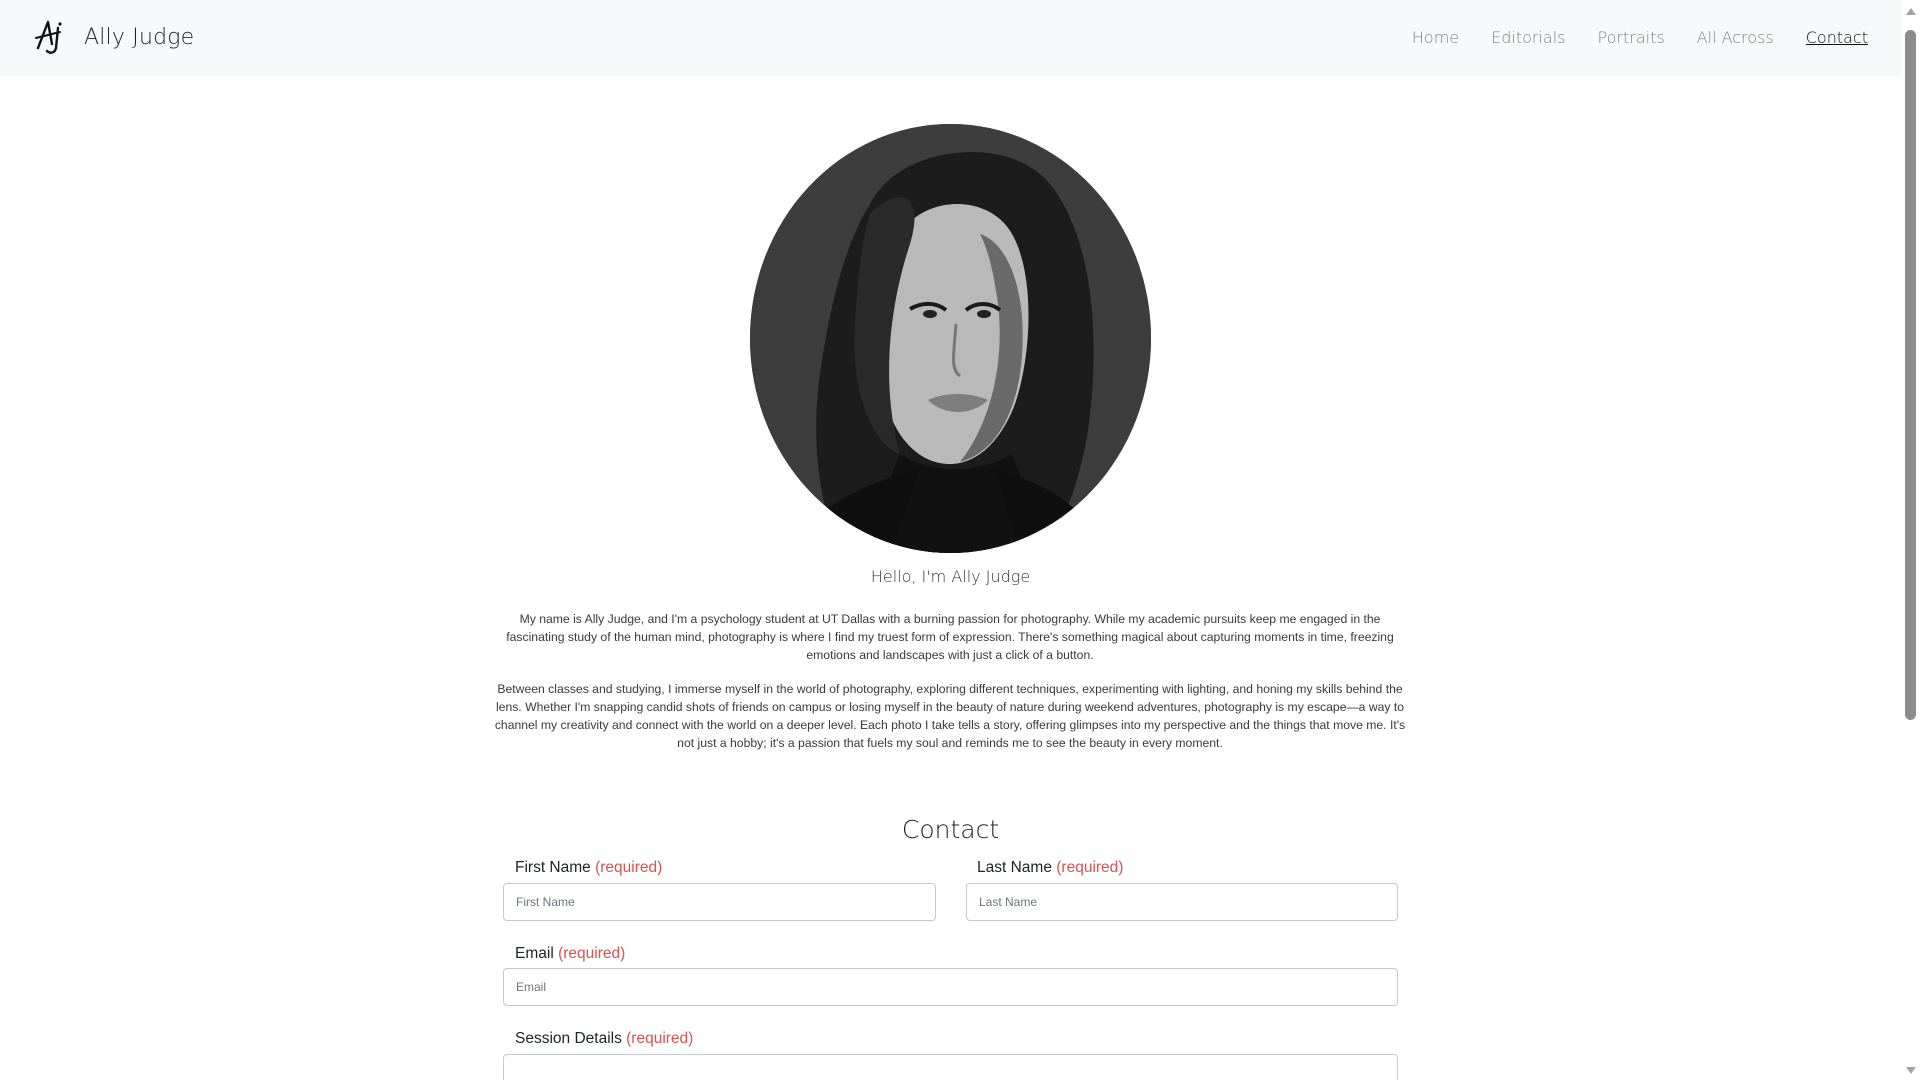 This screenshot has width=1920, height=1080. I want to click on scroll-up-arrow-icon, so click(1911, 11).